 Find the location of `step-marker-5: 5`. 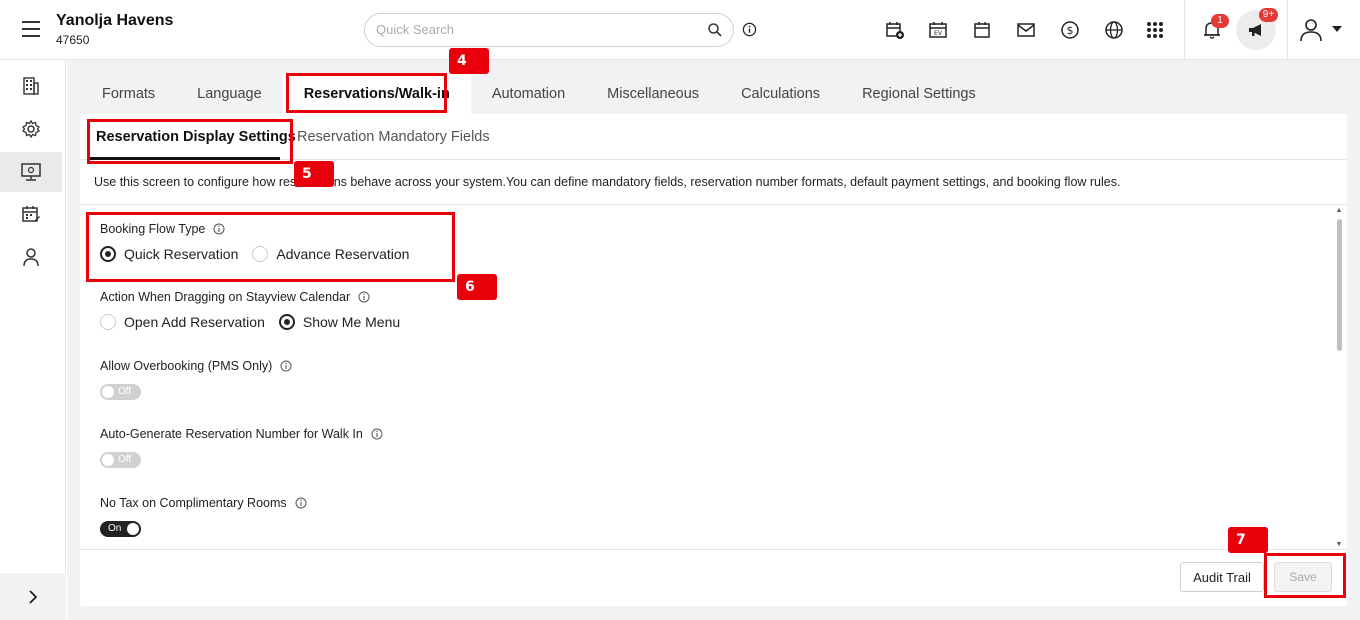

step-marker-5: 5 is located at coordinates (314, 174).